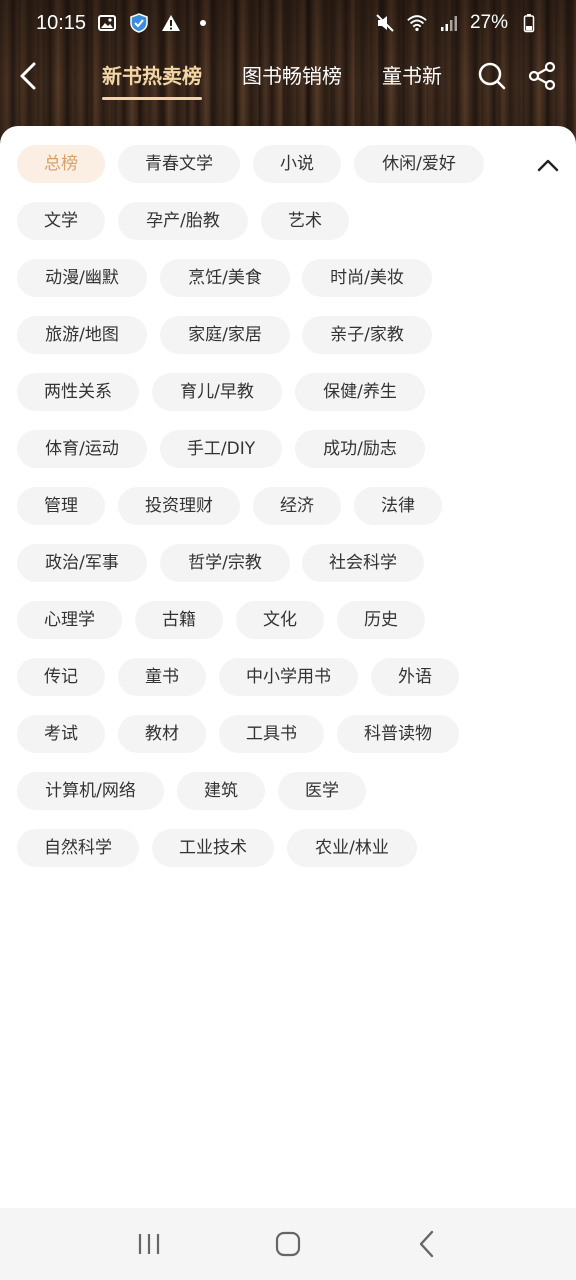 The width and height of the screenshot is (576, 1280). I want to click on category-tag: 青春文学, so click(179, 164).